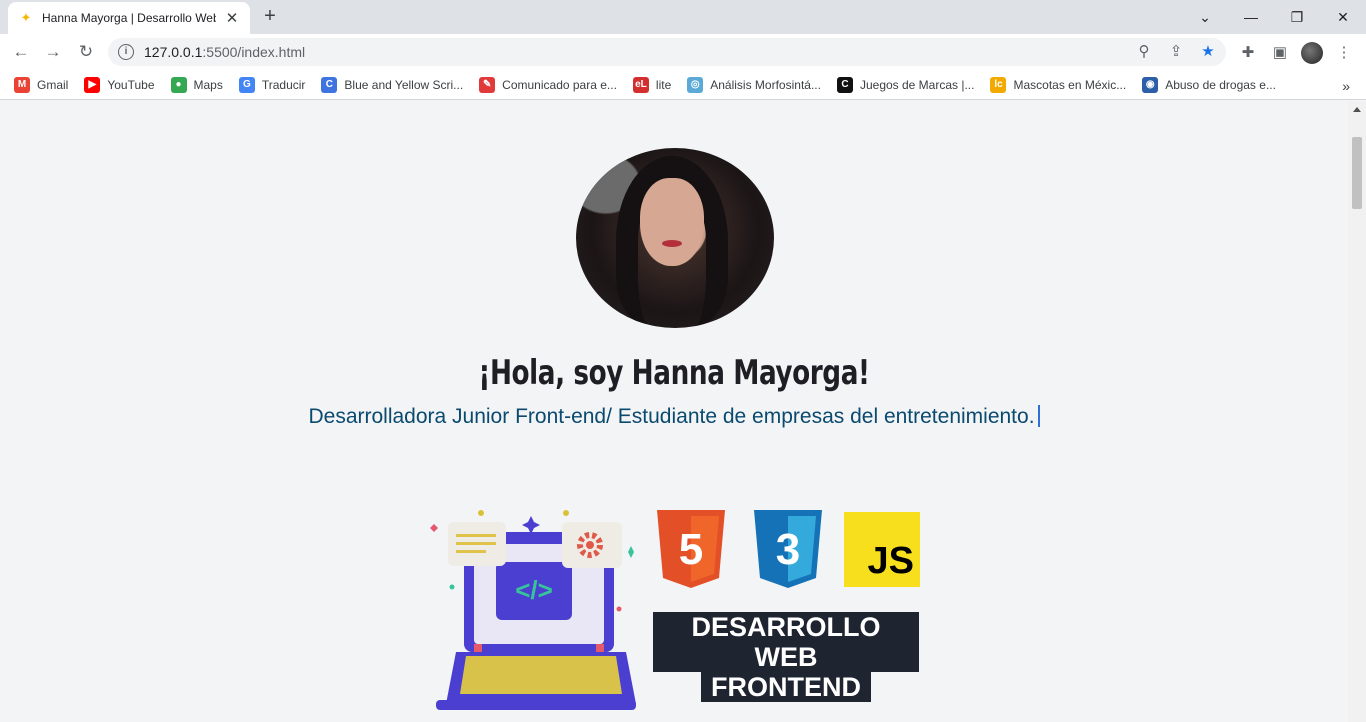  I want to click on tab-active: ✦ Hanna Mayorga | Desarrollo Web ✕, so click(129, 18).